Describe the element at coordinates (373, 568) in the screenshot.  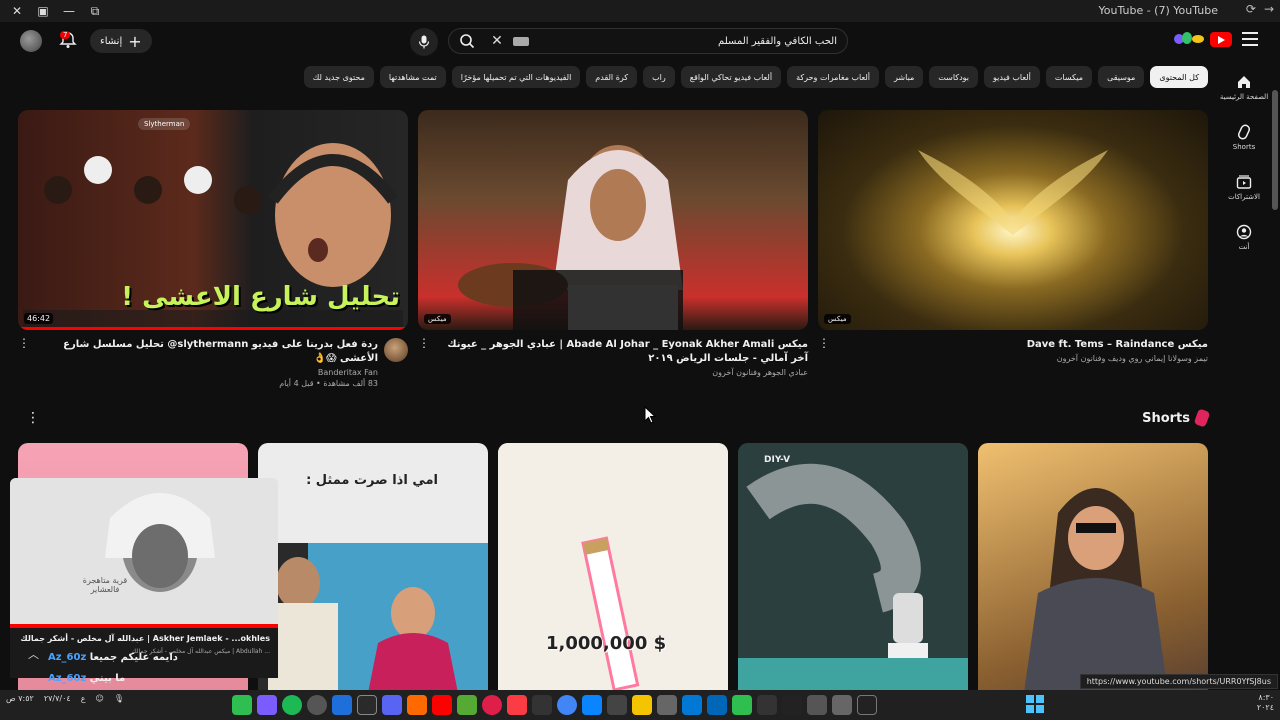
I see `short-card: امي اذا صرت ممثل :` at that location.